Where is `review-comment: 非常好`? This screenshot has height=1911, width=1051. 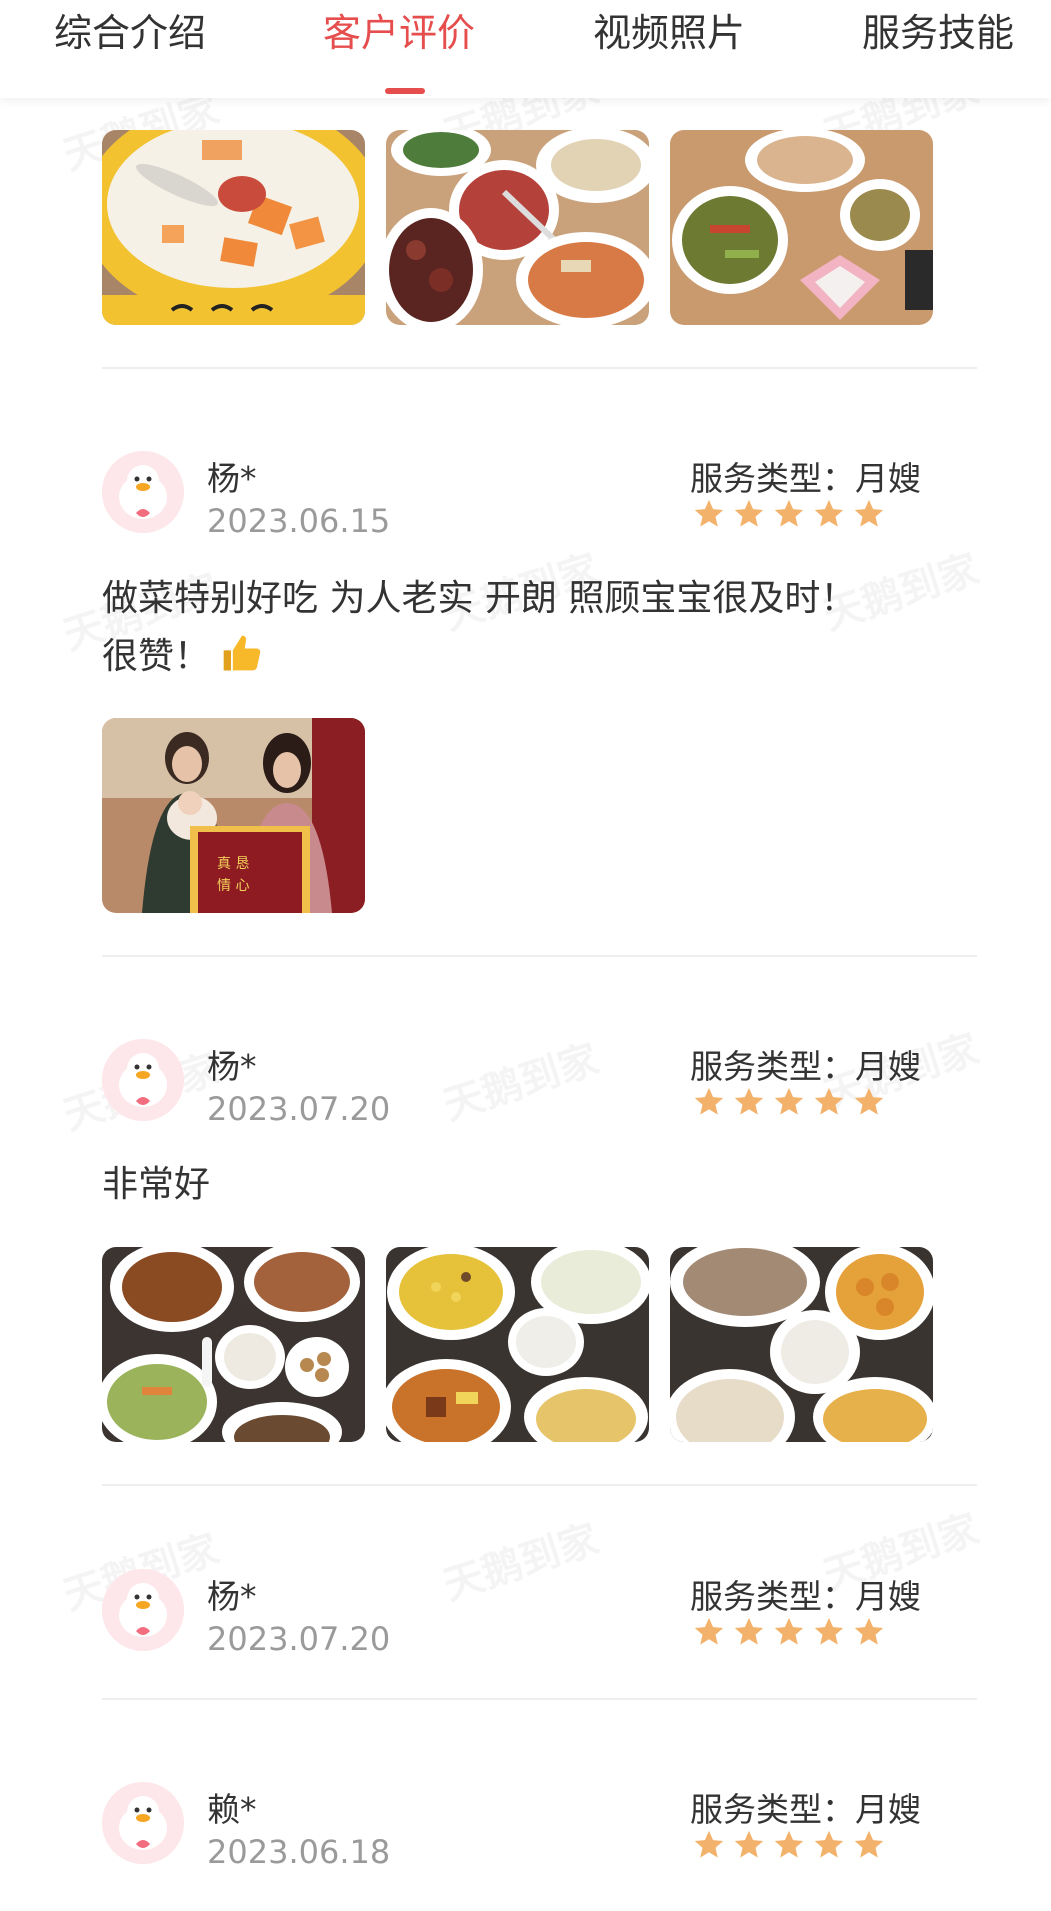 review-comment: 非常好 is located at coordinates (497, 1185).